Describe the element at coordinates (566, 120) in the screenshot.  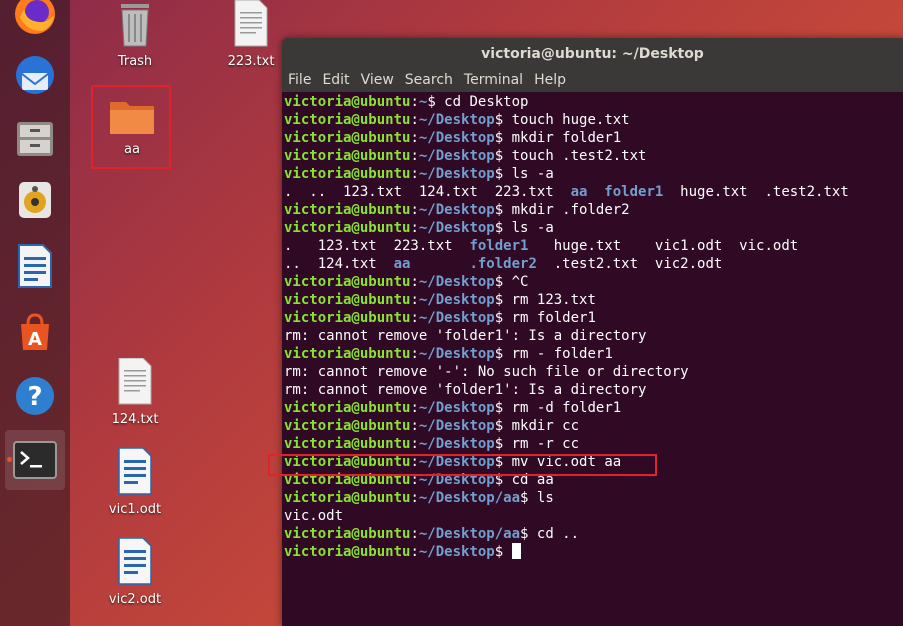
I see `command-text: touch huge.txt` at that location.